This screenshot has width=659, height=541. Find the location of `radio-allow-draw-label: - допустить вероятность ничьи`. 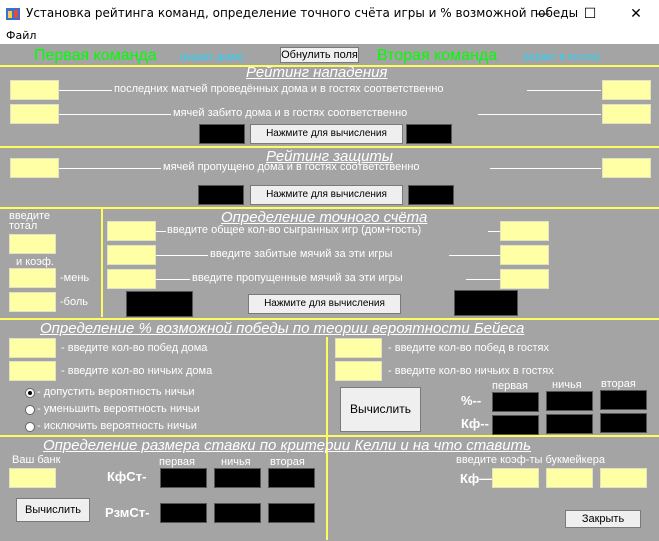

radio-allow-draw-label: - допустить вероятность ничьи is located at coordinates (116, 392).